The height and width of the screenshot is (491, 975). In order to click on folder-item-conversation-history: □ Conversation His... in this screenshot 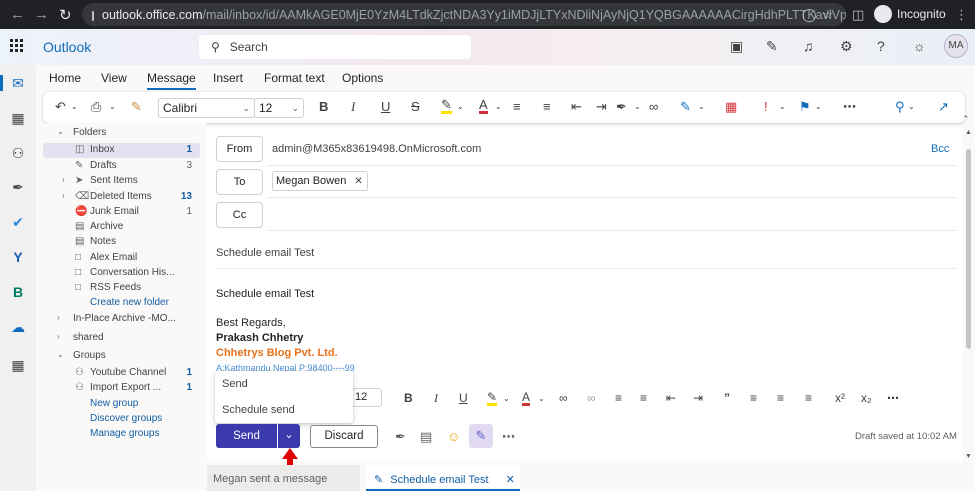, I will do `click(121, 273)`.